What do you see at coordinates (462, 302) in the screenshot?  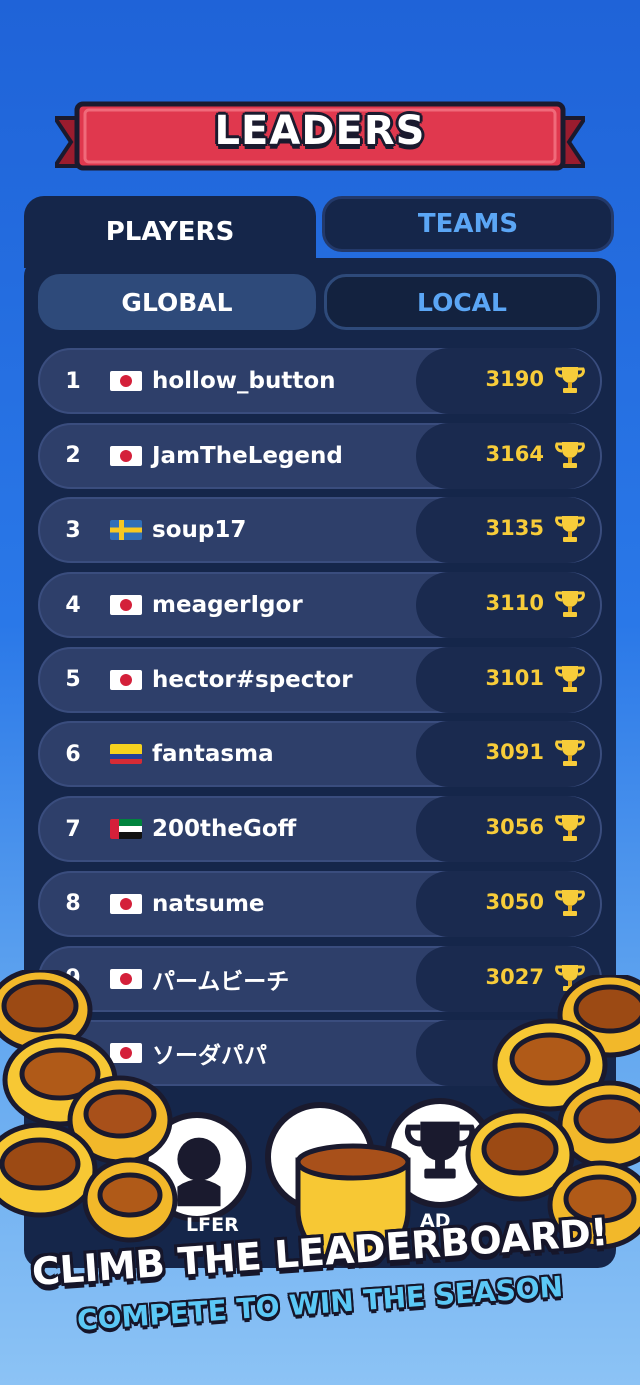 I see `scope-local-button: LOCAL` at bounding box center [462, 302].